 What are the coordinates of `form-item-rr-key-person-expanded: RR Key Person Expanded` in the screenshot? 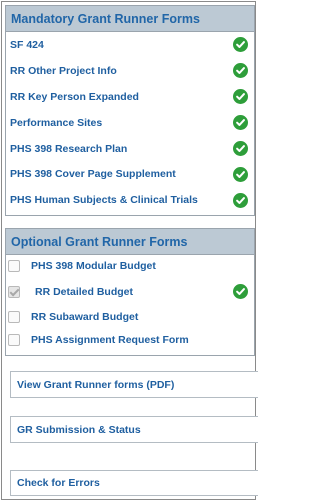 It's located at (130, 97).